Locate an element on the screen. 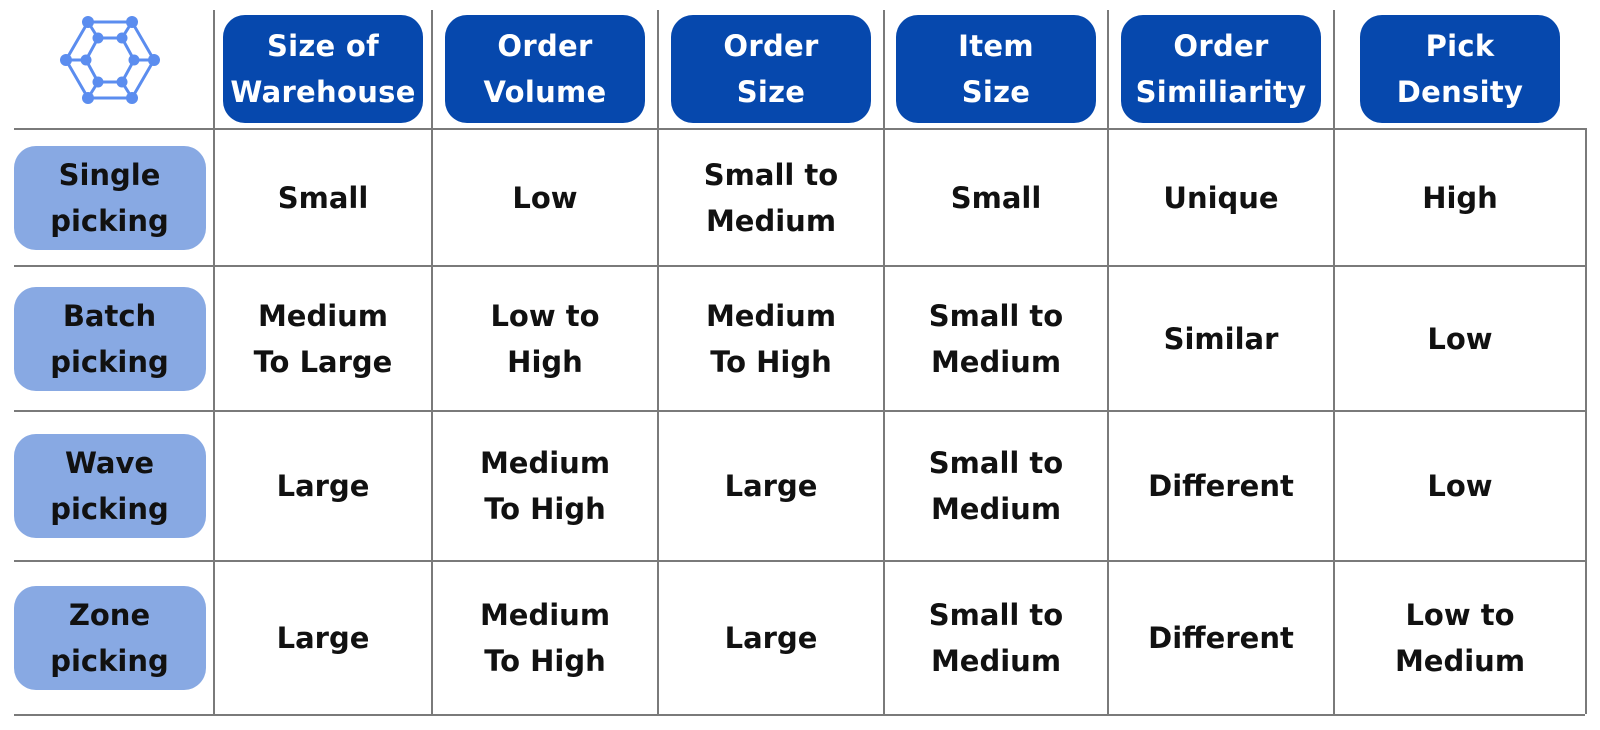  column-header-cell: Order Similiarity is located at coordinates (1221, 69).